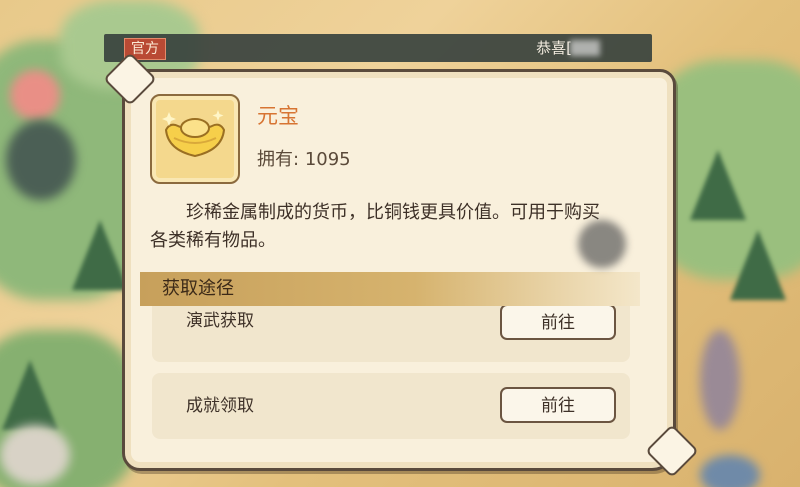 This screenshot has height=487, width=800. What do you see at coordinates (585, 48) in the screenshot?
I see `censored-name` at bounding box center [585, 48].